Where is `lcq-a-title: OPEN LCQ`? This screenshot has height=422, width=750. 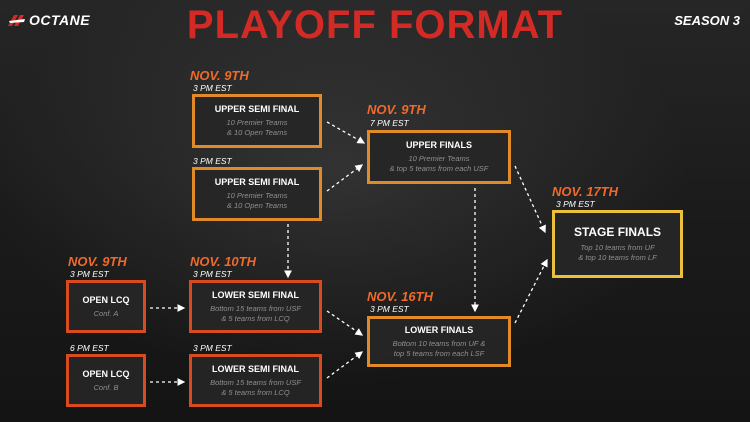 lcq-a-title: OPEN LCQ is located at coordinates (106, 299).